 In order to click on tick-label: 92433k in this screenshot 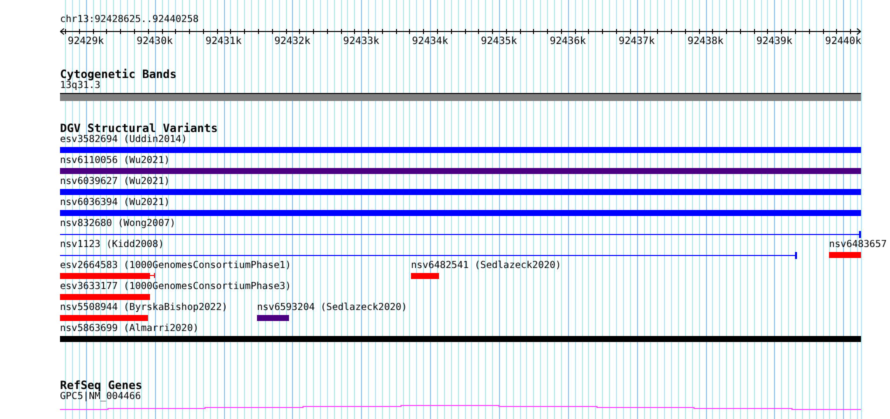, I will do `click(361, 42)`.